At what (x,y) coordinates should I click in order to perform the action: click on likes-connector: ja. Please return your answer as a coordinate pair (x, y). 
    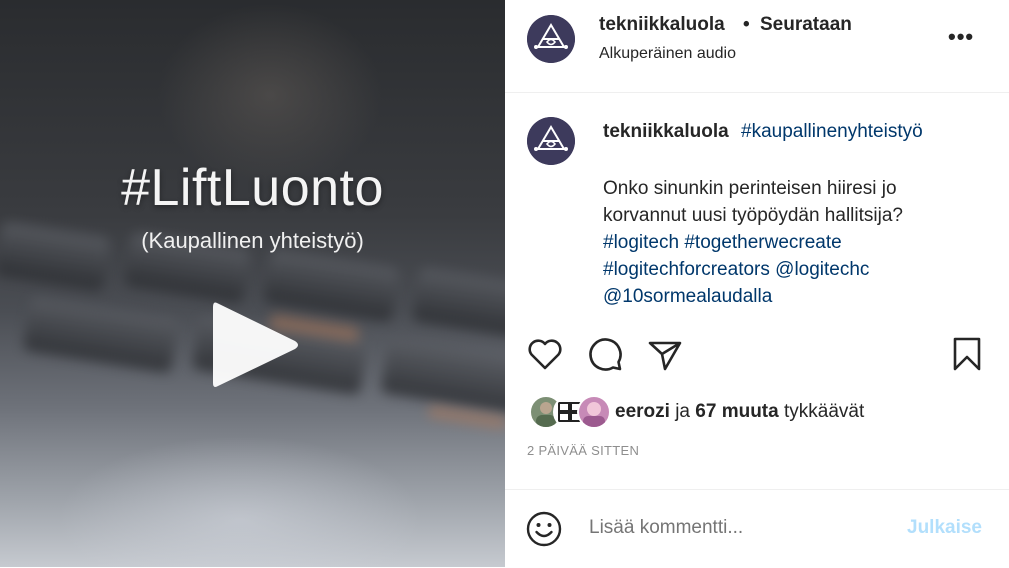
    Looking at the image, I should click on (682, 411).